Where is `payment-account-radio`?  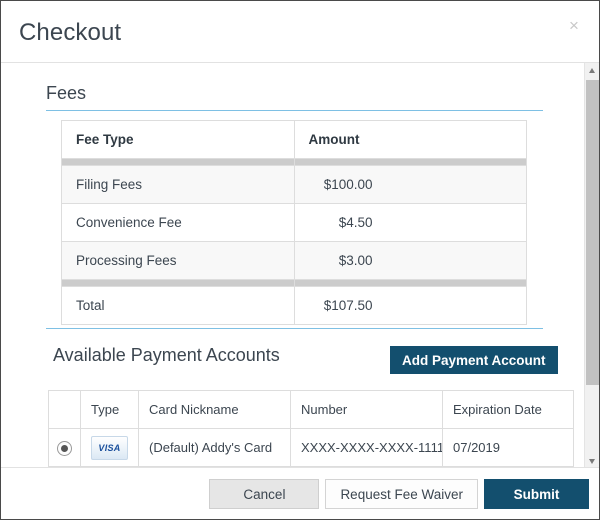
payment-account-radio is located at coordinates (64, 448).